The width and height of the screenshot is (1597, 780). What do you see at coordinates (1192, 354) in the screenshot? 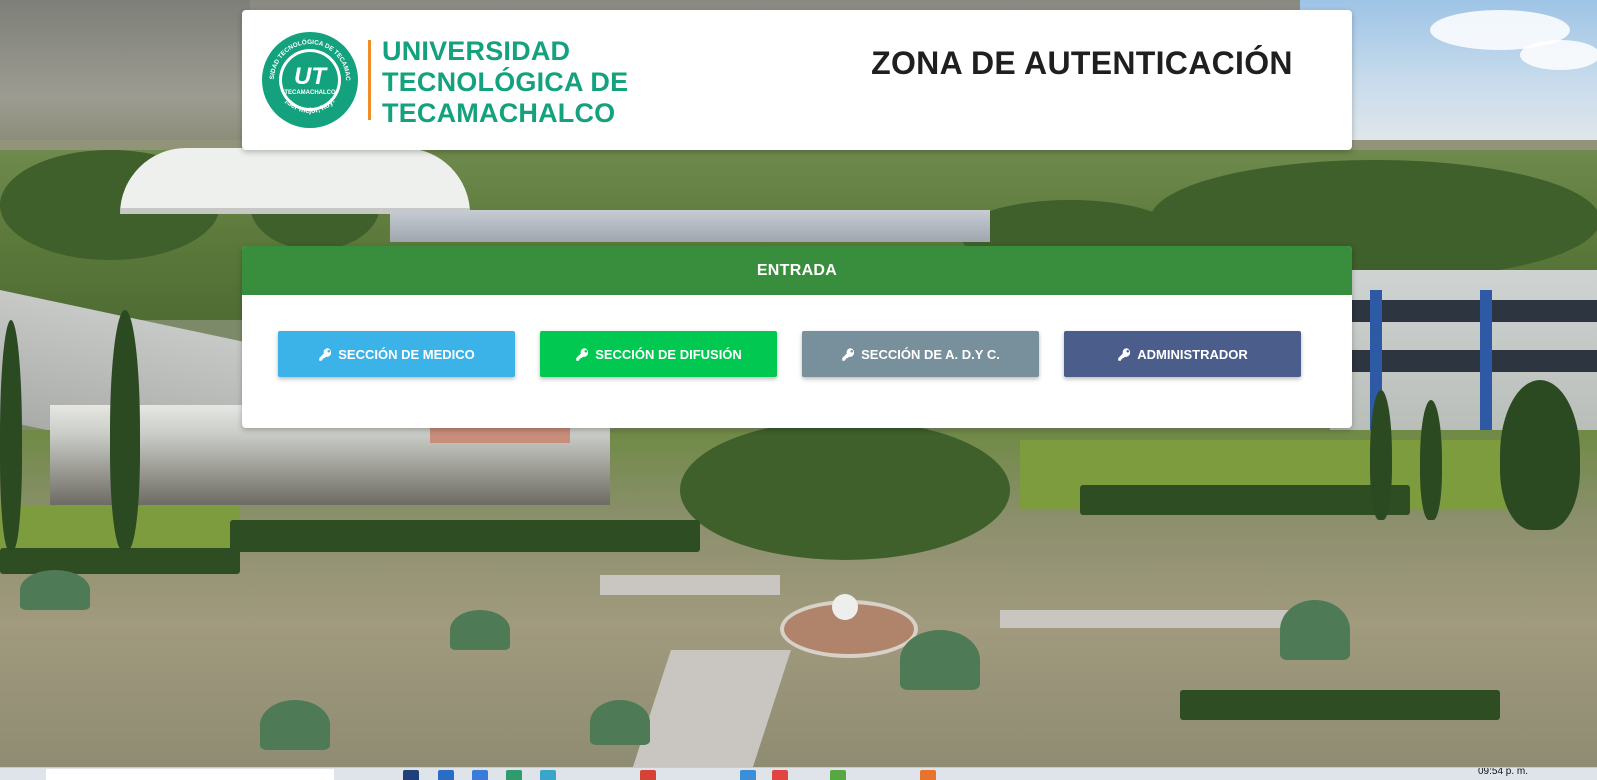
I see `administrator-button-label: ADMINISTRADOR` at bounding box center [1192, 354].